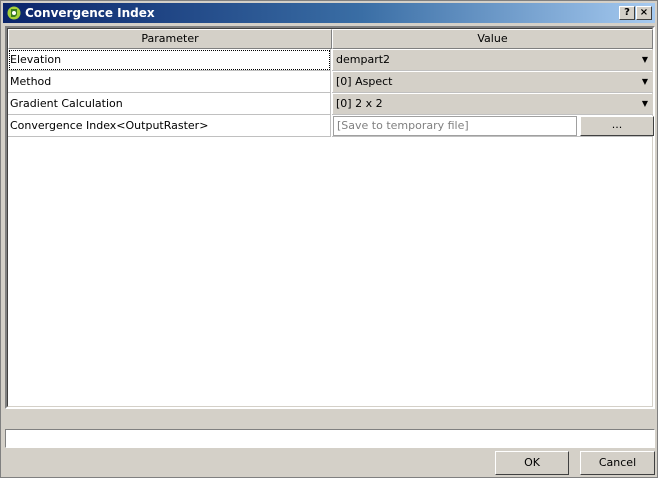 This screenshot has height=478, width=658. I want to click on close-button: ×, so click(644, 13).